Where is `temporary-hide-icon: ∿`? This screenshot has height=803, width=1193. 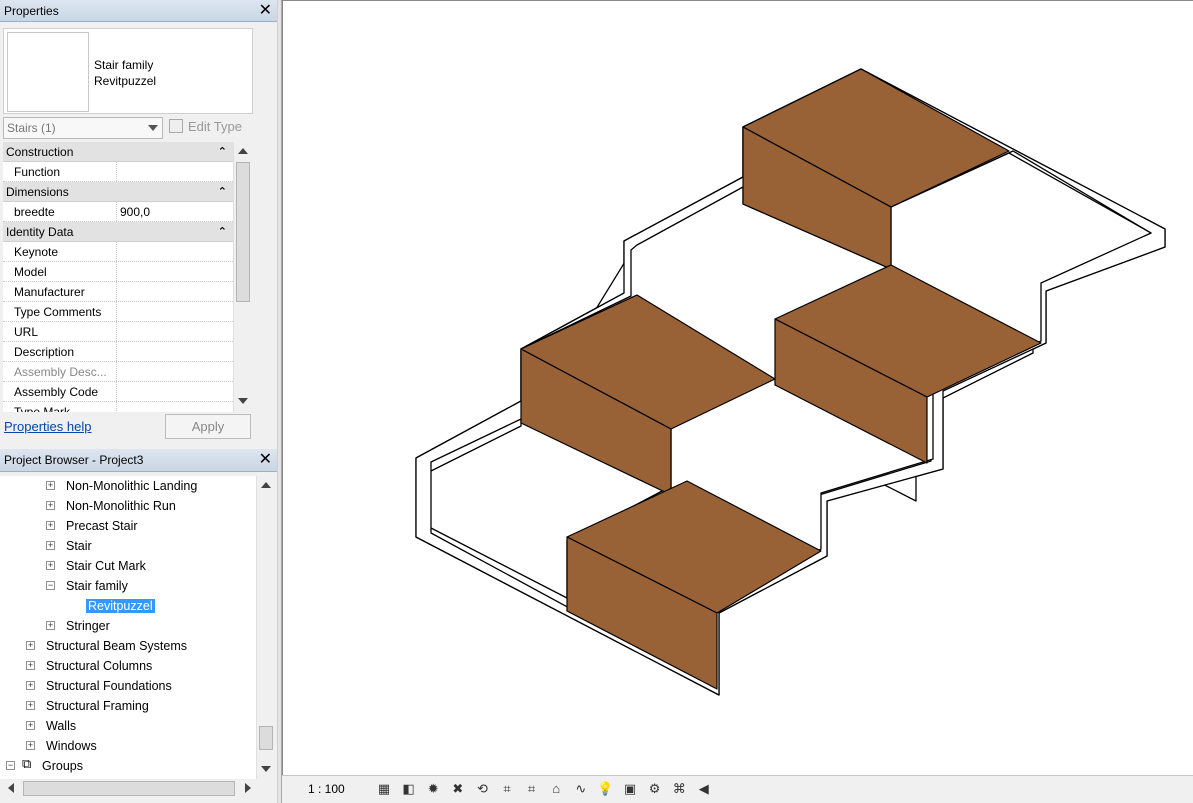 temporary-hide-icon: ∿ is located at coordinates (581, 789).